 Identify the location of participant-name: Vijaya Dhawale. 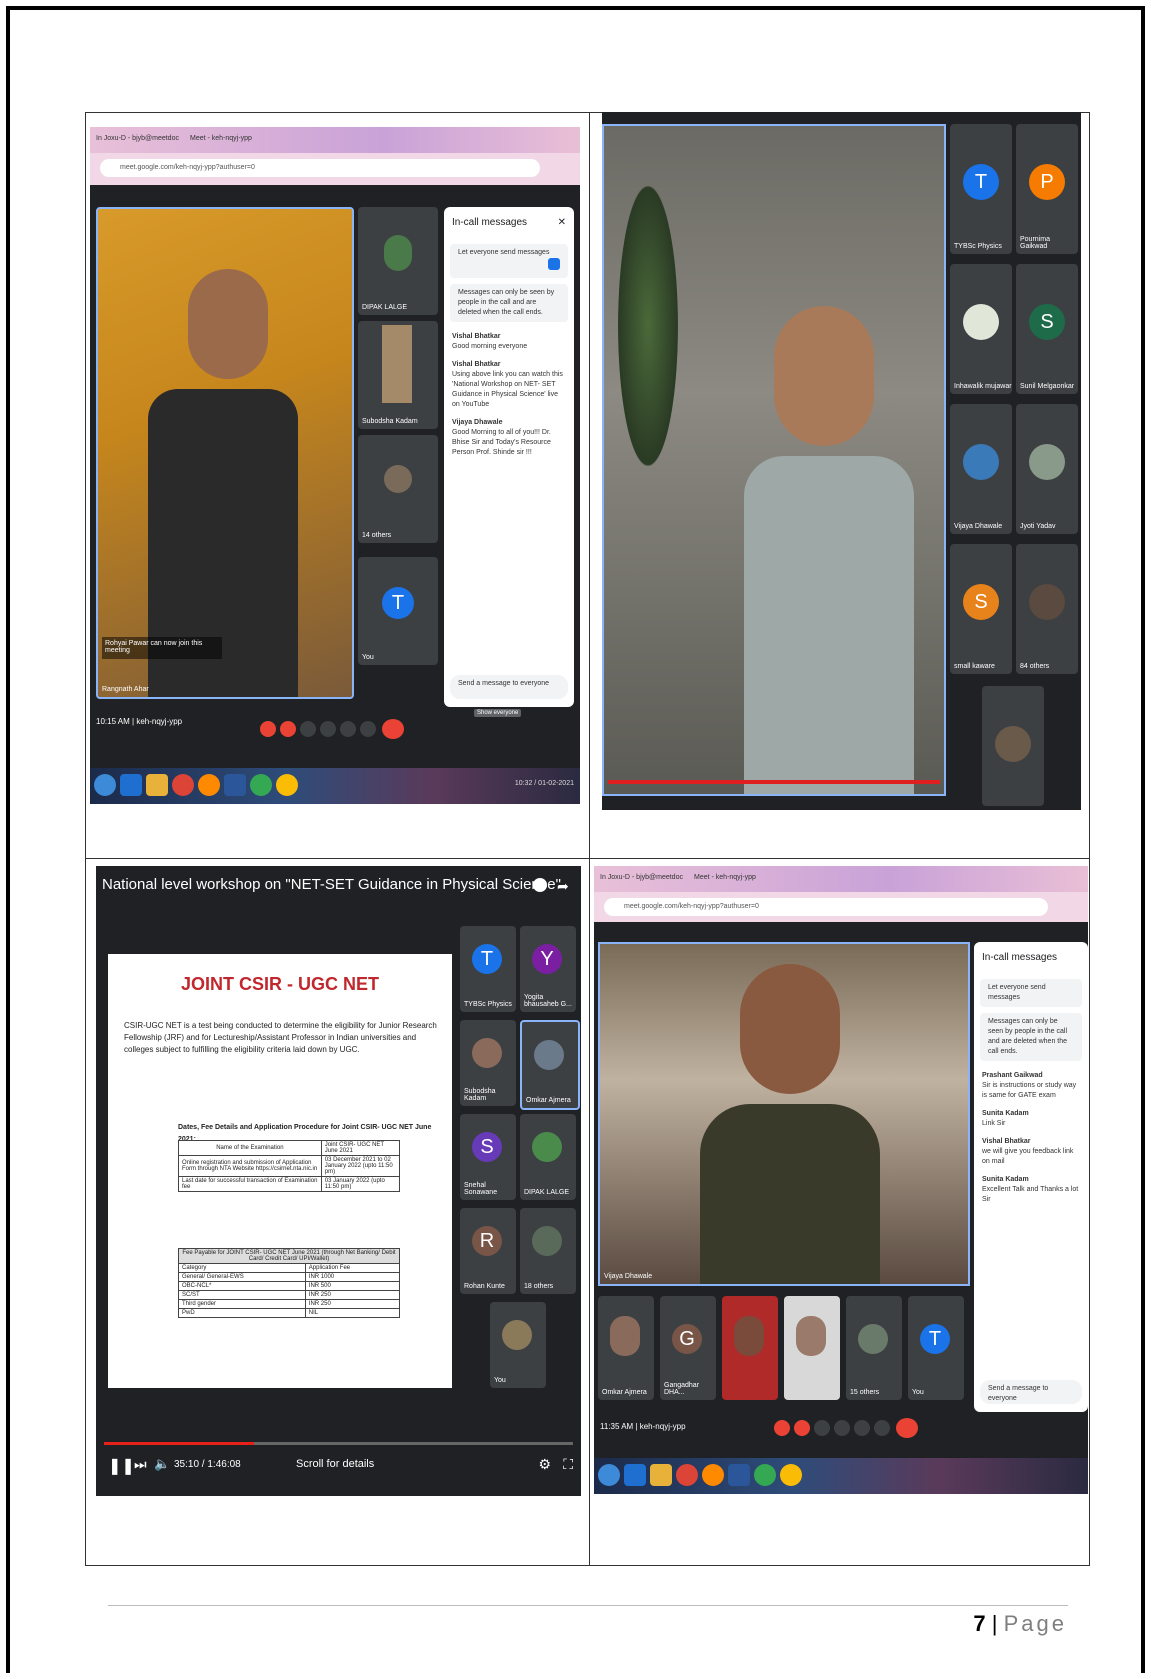
(978, 526).